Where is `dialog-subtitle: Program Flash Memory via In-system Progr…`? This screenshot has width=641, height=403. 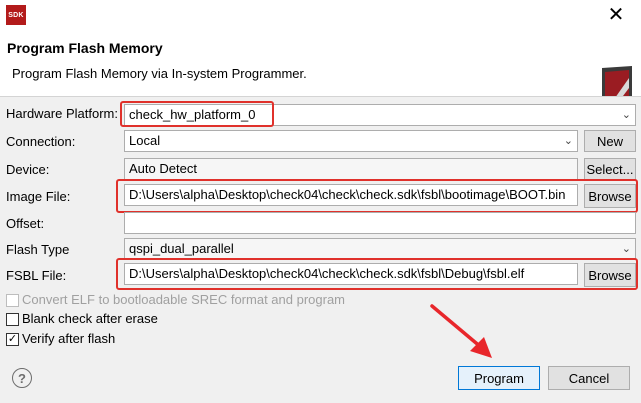
dialog-subtitle: Program Flash Memory via In-system Progr… is located at coordinates (159, 73).